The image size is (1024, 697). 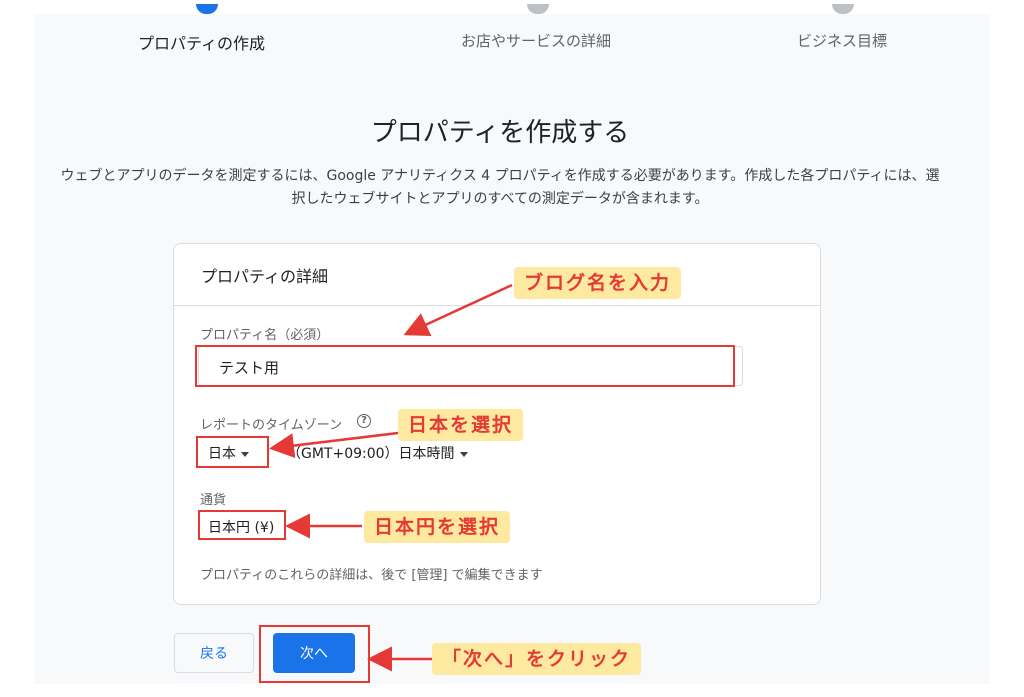 What do you see at coordinates (265, 335) in the screenshot?
I see `property-name-label: プロパティ名（必須）` at bounding box center [265, 335].